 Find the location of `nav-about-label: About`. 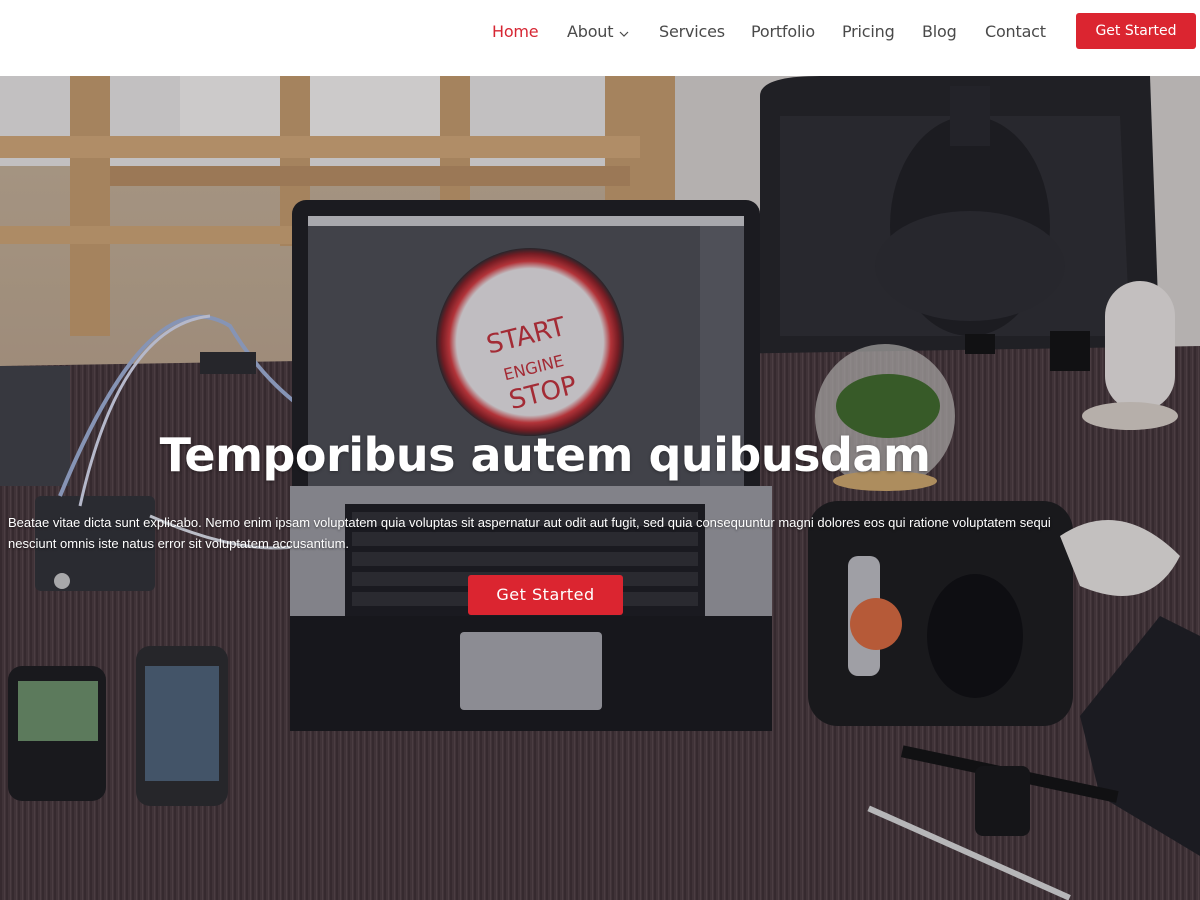

nav-about-label: About is located at coordinates (590, 31).